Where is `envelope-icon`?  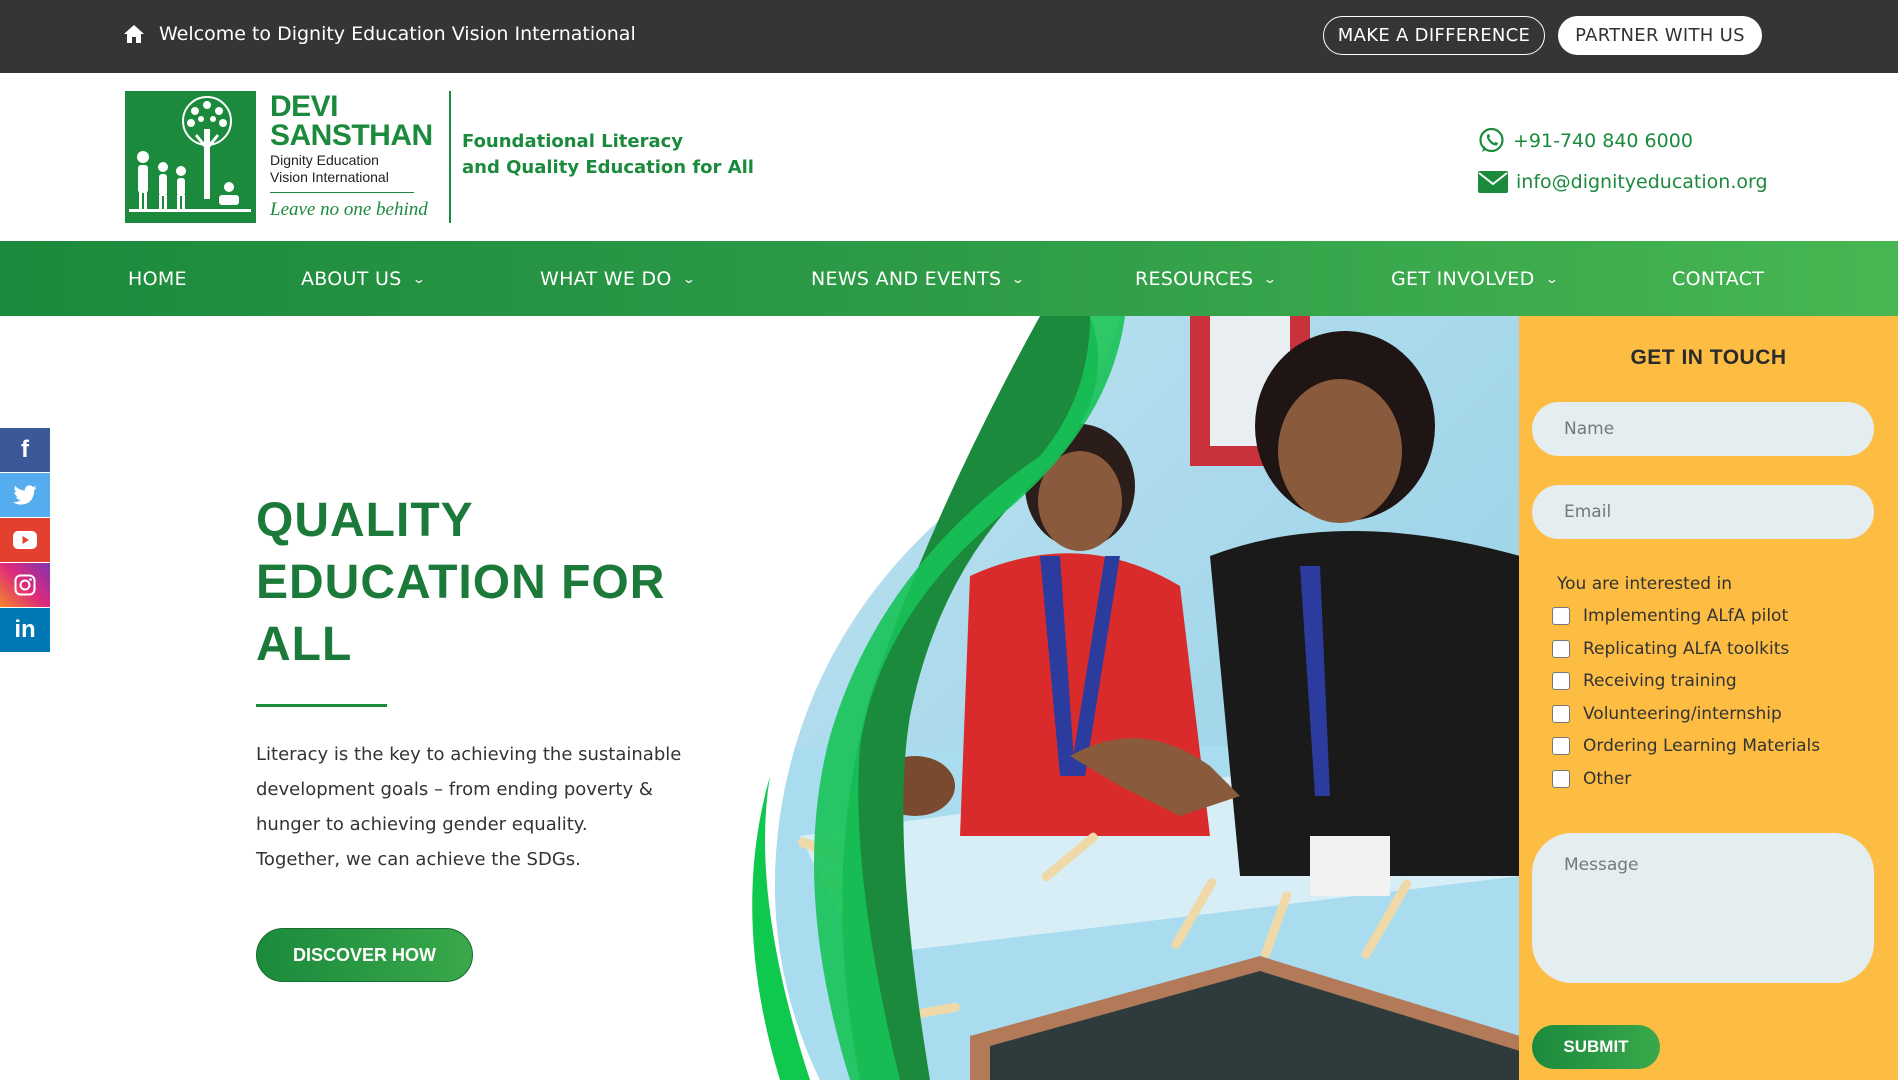
envelope-icon is located at coordinates (1493, 181).